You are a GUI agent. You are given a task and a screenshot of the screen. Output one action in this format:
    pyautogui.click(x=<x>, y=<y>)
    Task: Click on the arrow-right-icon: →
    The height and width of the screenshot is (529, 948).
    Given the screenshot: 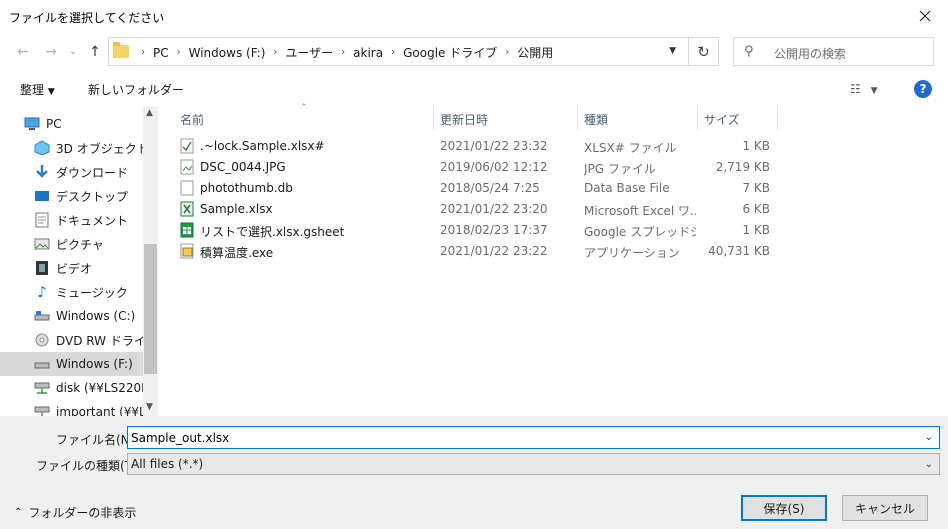 What is the action you would take?
    pyautogui.click(x=51, y=52)
    